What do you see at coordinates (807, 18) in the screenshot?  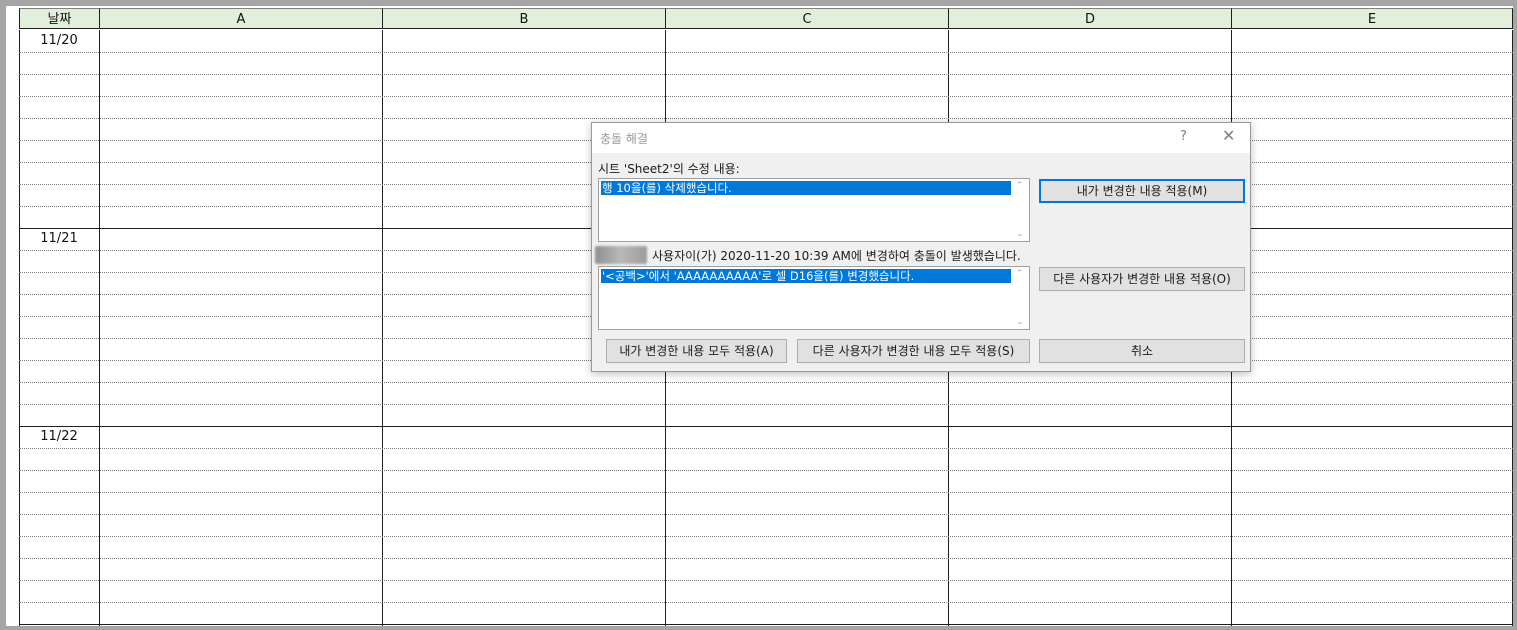 I see `header-c: C` at bounding box center [807, 18].